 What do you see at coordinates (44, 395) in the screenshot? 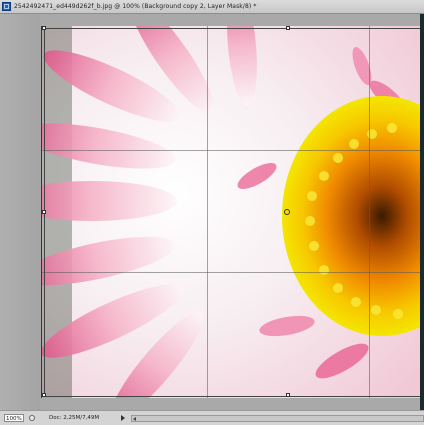
I see `transform-handle-bottom-left` at bounding box center [44, 395].